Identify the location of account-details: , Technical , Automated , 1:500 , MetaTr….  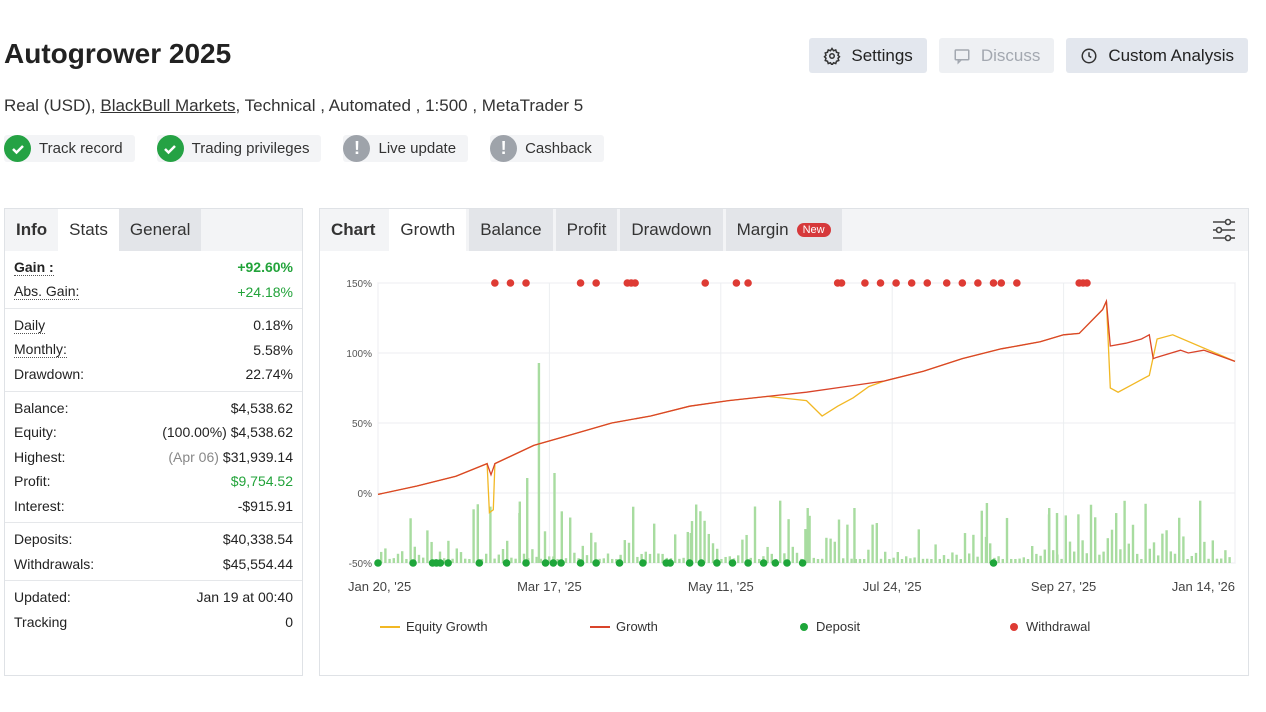
(409, 105).